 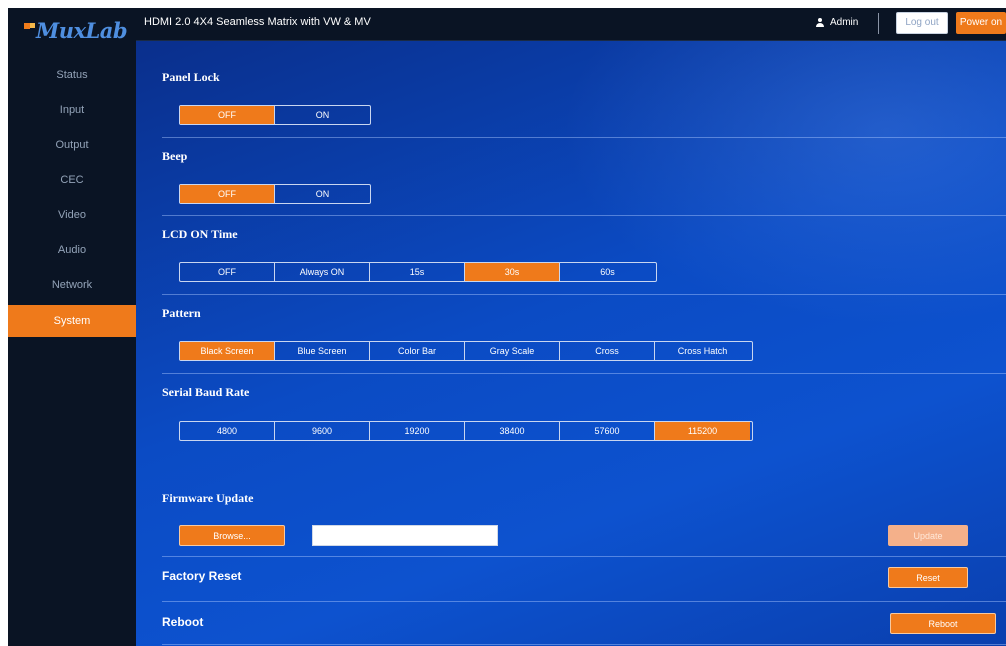 I want to click on pattern-gray-scale-button: Gray Scale, so click(x=512, y=351).